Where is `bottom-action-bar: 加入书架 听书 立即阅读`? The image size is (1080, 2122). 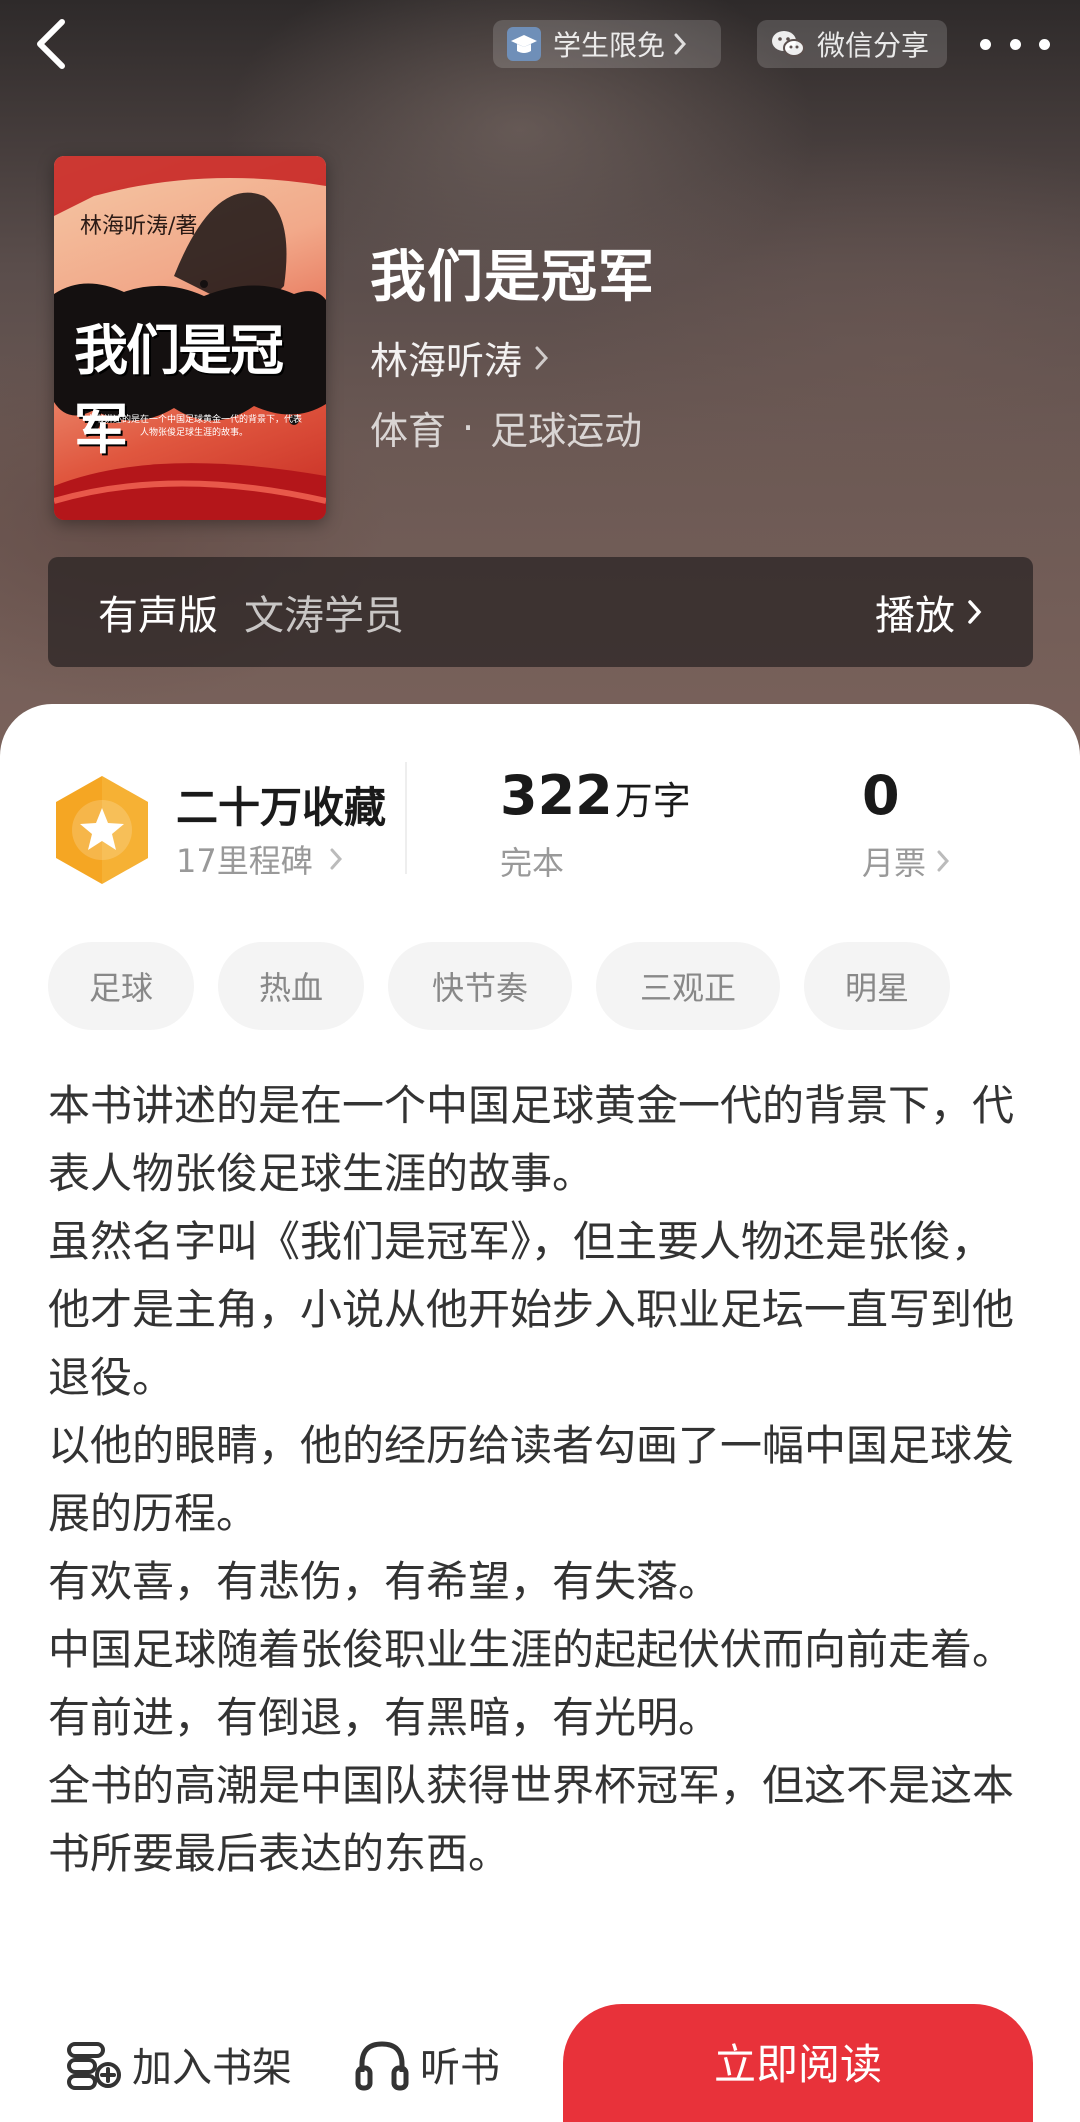
bottom-action-bar: 加入书架 听书 立即阅读 is located at coordinates (540, 2061).